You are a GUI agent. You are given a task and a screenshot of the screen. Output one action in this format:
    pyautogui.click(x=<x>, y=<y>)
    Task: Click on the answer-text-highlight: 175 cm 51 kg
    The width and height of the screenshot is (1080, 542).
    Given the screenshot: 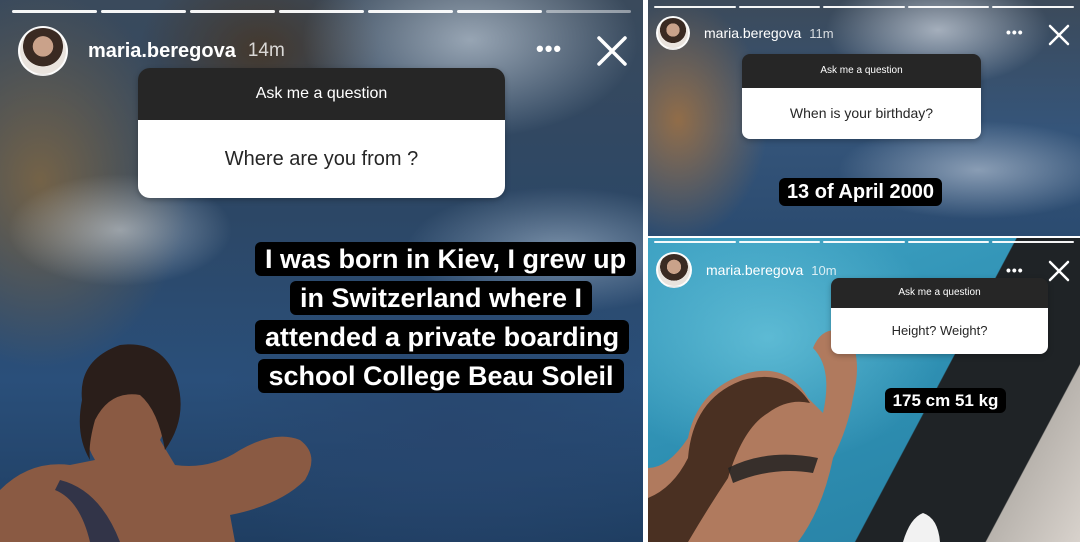 What is the action you would take?
    pyautogui.click(x=945, y=400)
    